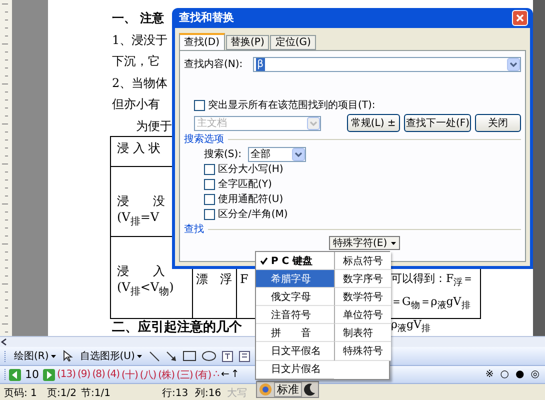 This screenshot has width=545, height=400. What do you see at coordinates (62, 393) in the screenshot?
I see `status-text: 页:1/2` at bounding box center [62, 393].